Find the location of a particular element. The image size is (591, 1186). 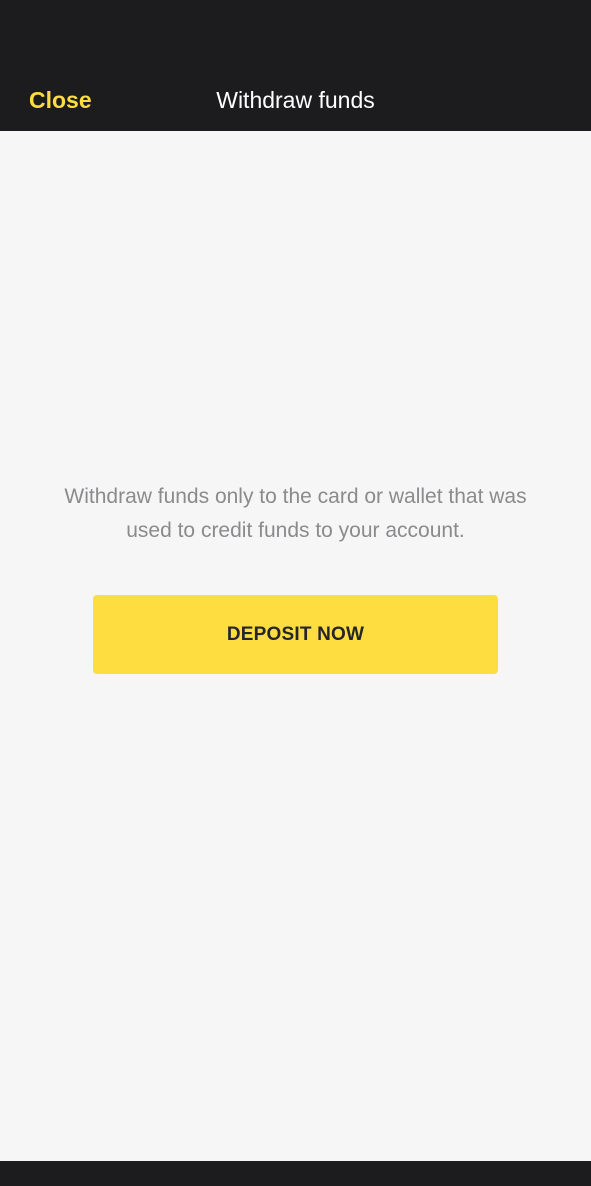

deposit-now-label: DEPOSIT NOW is located at coordinates (295, 634).